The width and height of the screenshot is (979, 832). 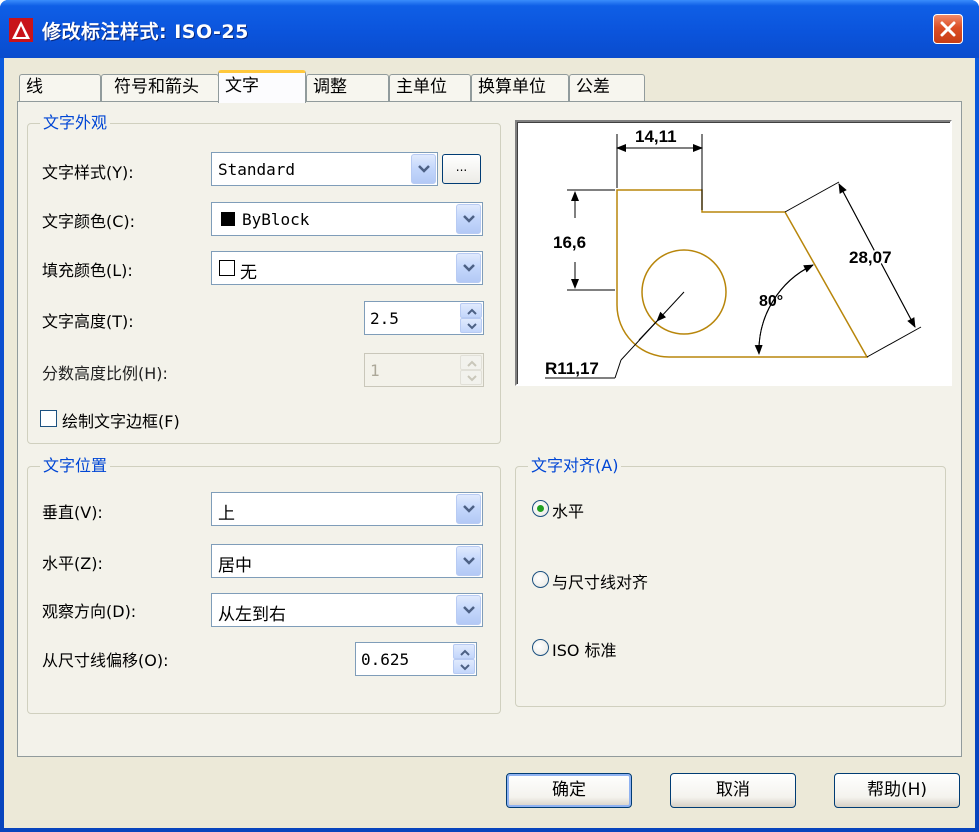 What do you see at coordinates (248, 273) in the screenshot?
I see `fill-color-value: 无` at bounding box center [248, 273].